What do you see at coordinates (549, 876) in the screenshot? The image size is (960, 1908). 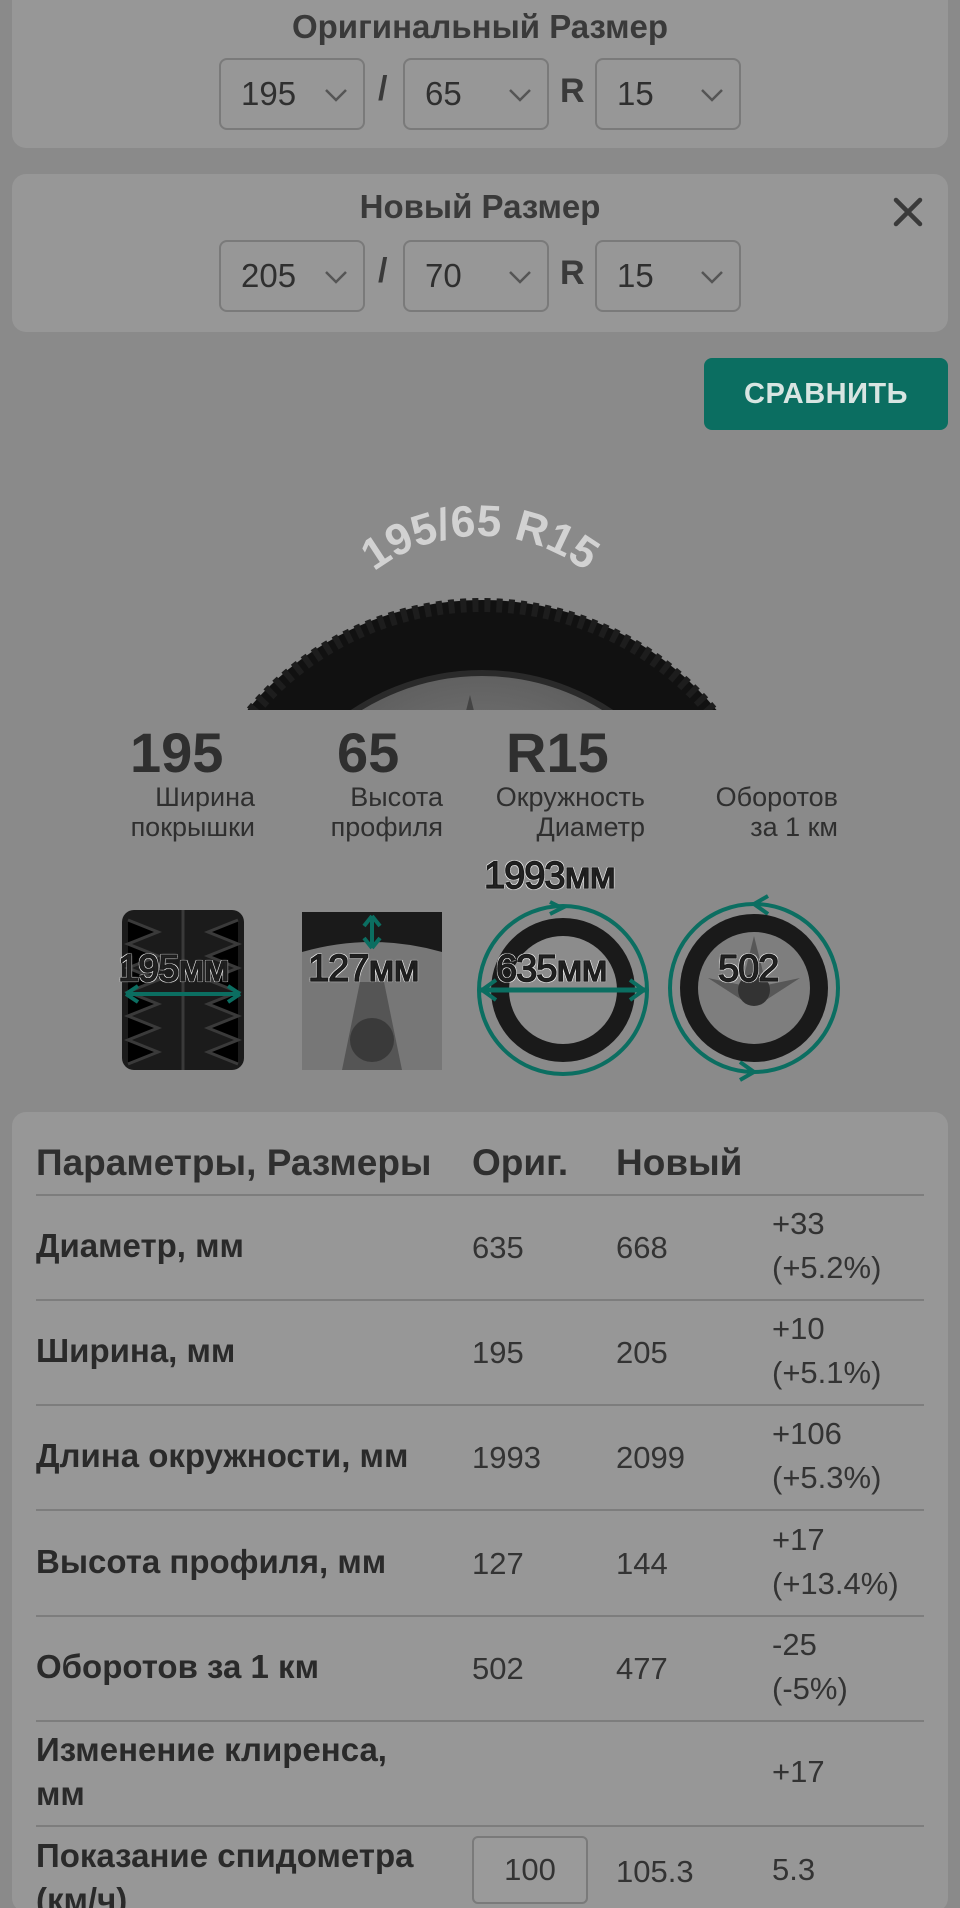 I see `circumference-label: 1993мм` at bounding box center [549, 876].